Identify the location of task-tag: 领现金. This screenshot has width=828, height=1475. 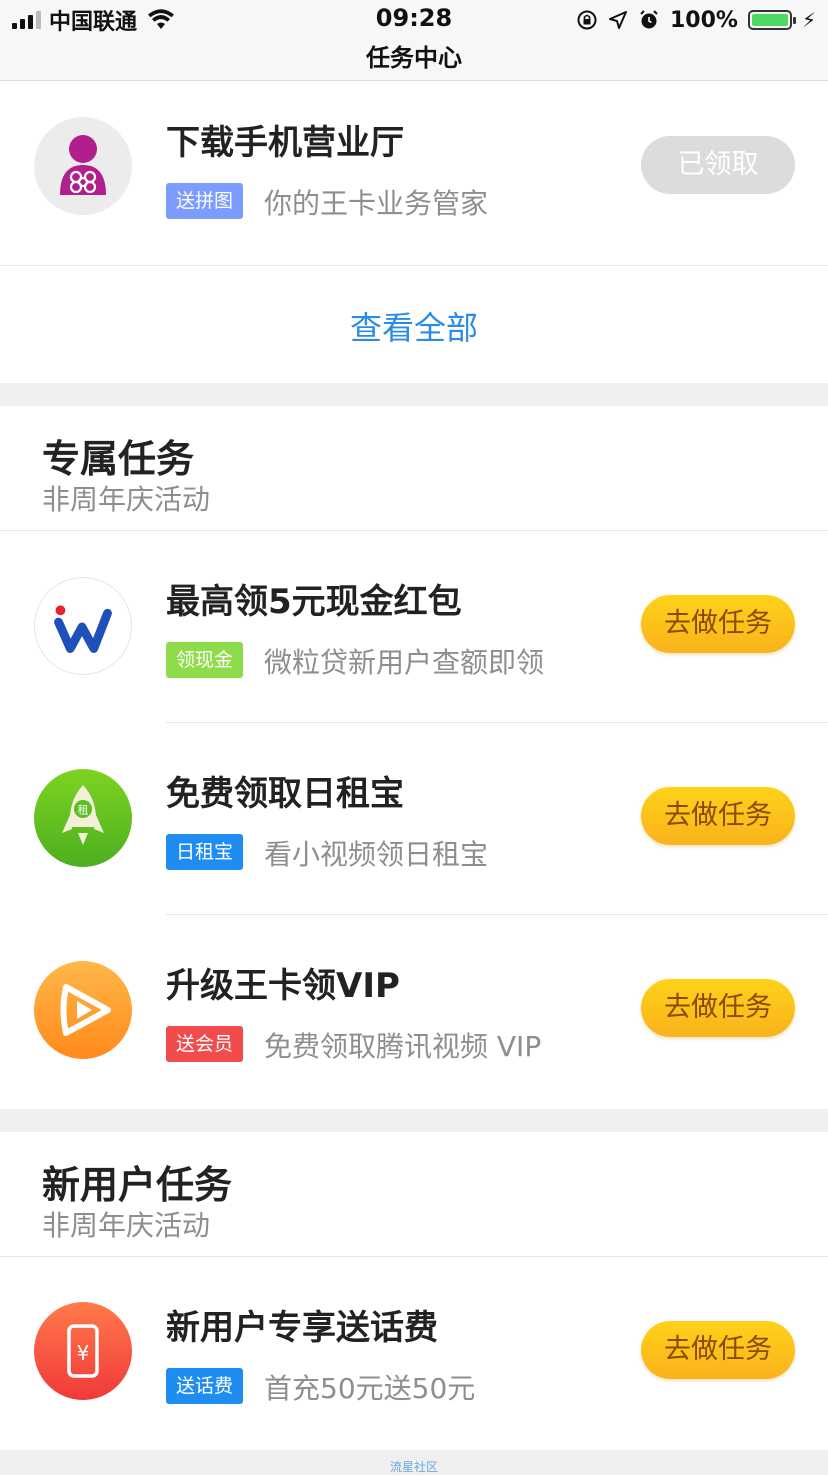
(205, 660).